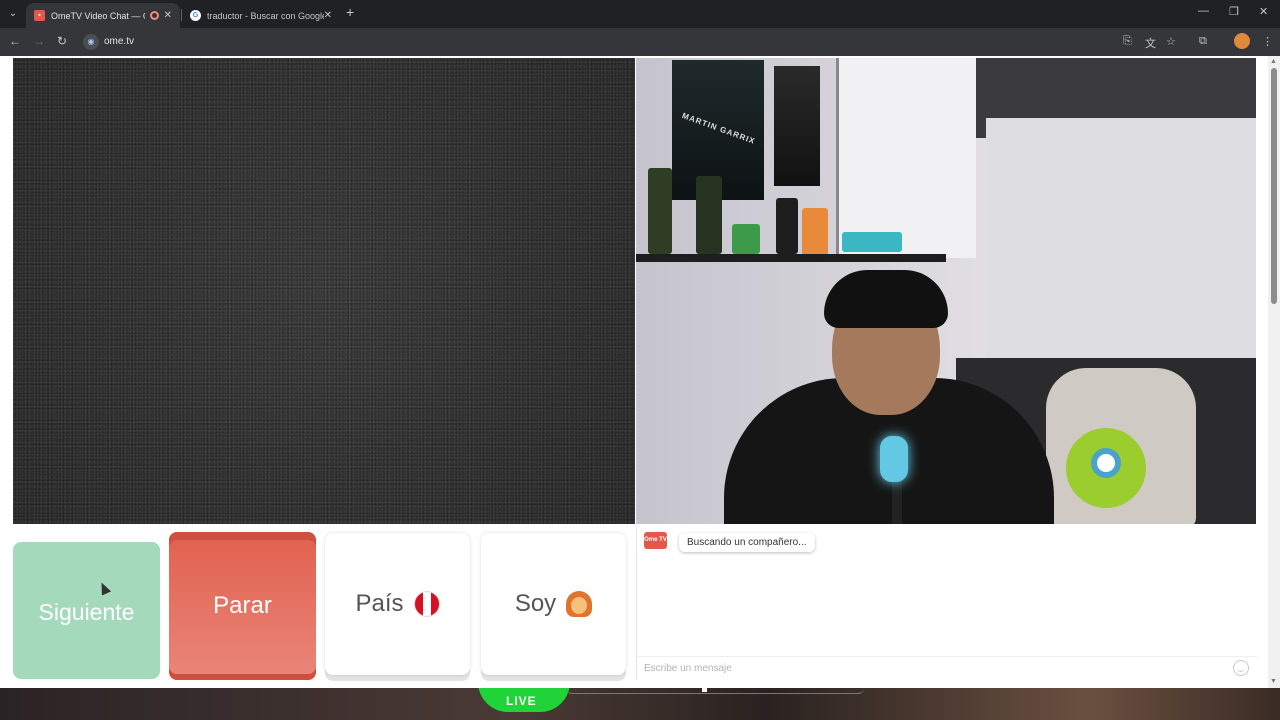 Image resolution: width=1280 pixels, height=720 pixels. Describe the element at coordinates (1234, 11) in the screenshot. I see `restore-icon: ❐` at that location.